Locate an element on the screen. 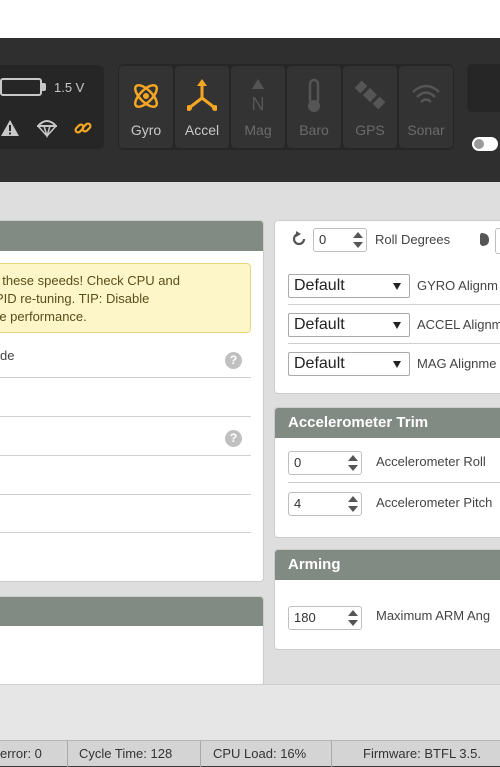 This screenshot has height=767, width=500. accel-roll-input: 0 is located at coordinates (325, 463).